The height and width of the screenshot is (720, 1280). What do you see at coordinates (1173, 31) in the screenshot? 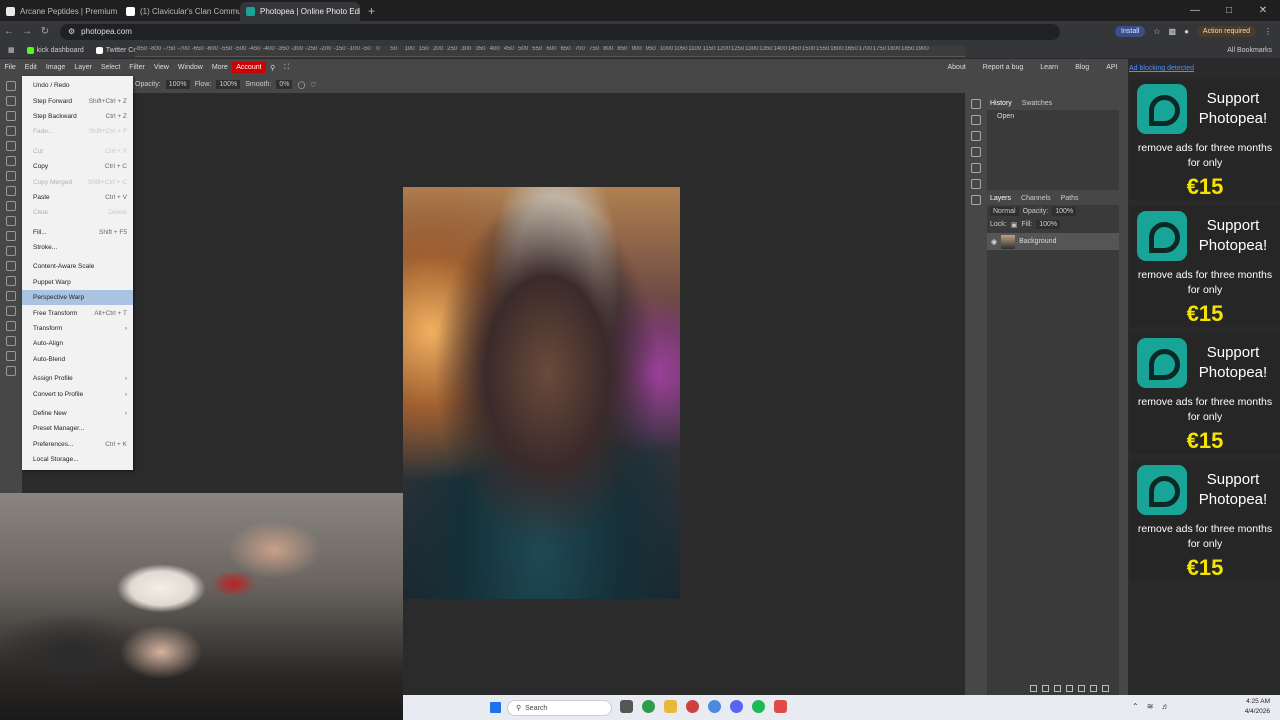
I see `extensions-icon: ▩` at bounding box center [1173, 31].